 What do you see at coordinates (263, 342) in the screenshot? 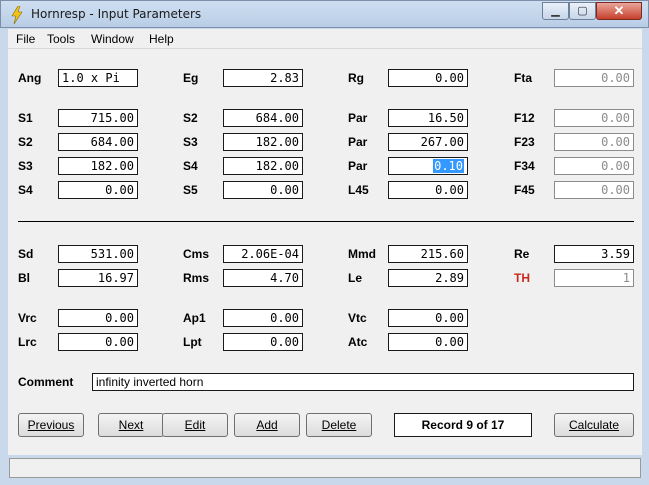
I see `lpt-field: 0.00` at bounding box center [263, 342].